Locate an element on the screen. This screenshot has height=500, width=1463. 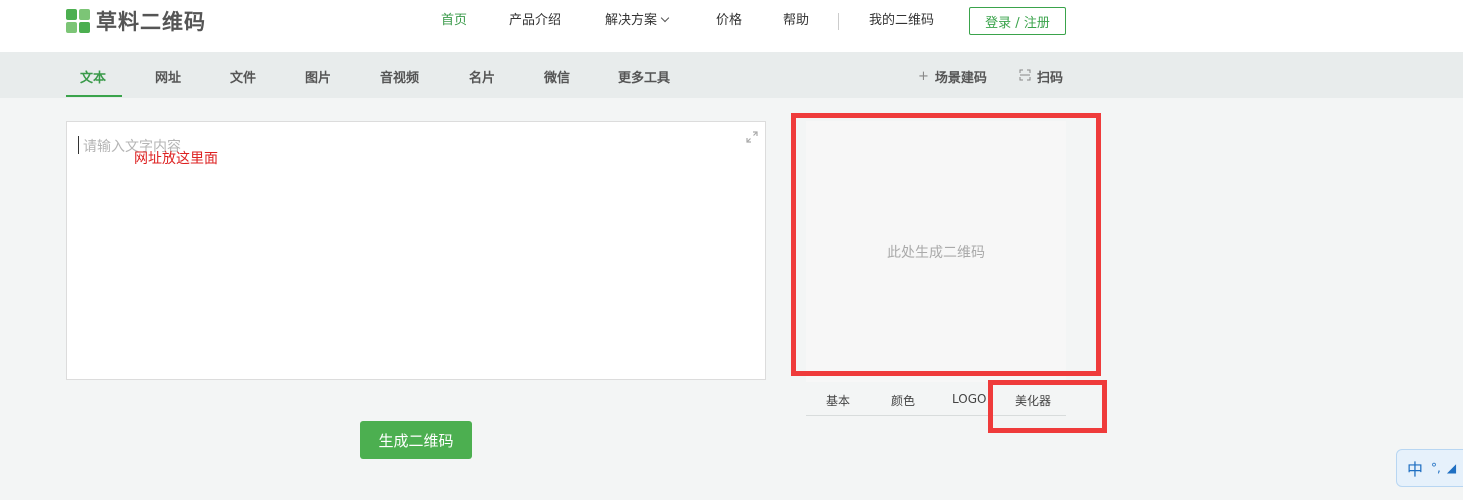
tab-url: 网址 is located at coordinates (168, 76).